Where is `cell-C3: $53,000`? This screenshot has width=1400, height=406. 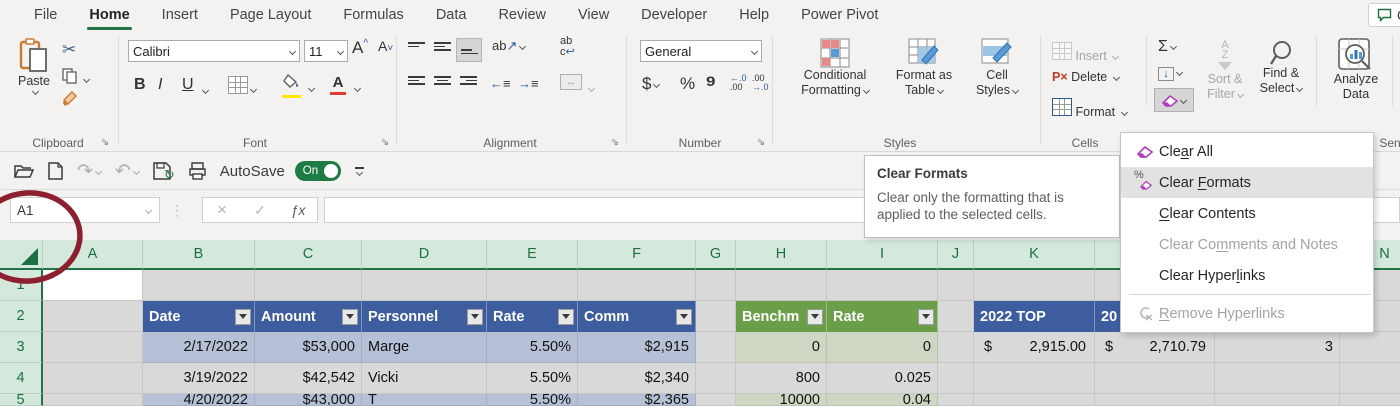 cell-C3: $53,000 is located at coordinates (308, 347).